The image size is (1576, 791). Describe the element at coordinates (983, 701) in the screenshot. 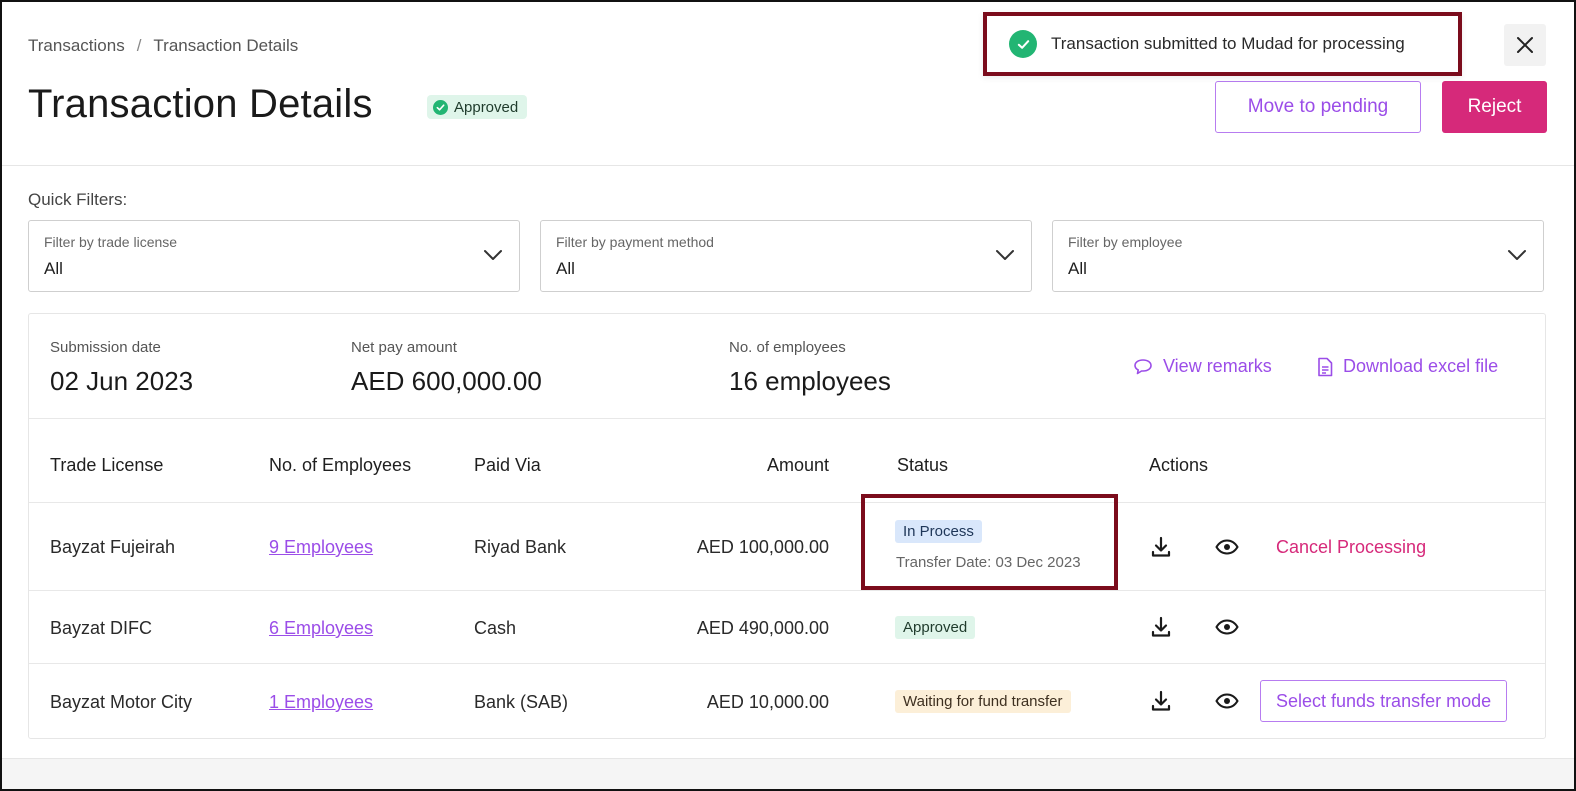

I see `status-badge: Waiting for fund transfer` at that location.